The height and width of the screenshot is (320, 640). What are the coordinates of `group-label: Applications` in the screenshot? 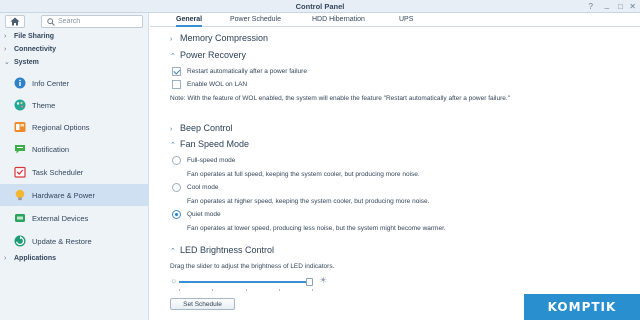 It's located at (35, 258).